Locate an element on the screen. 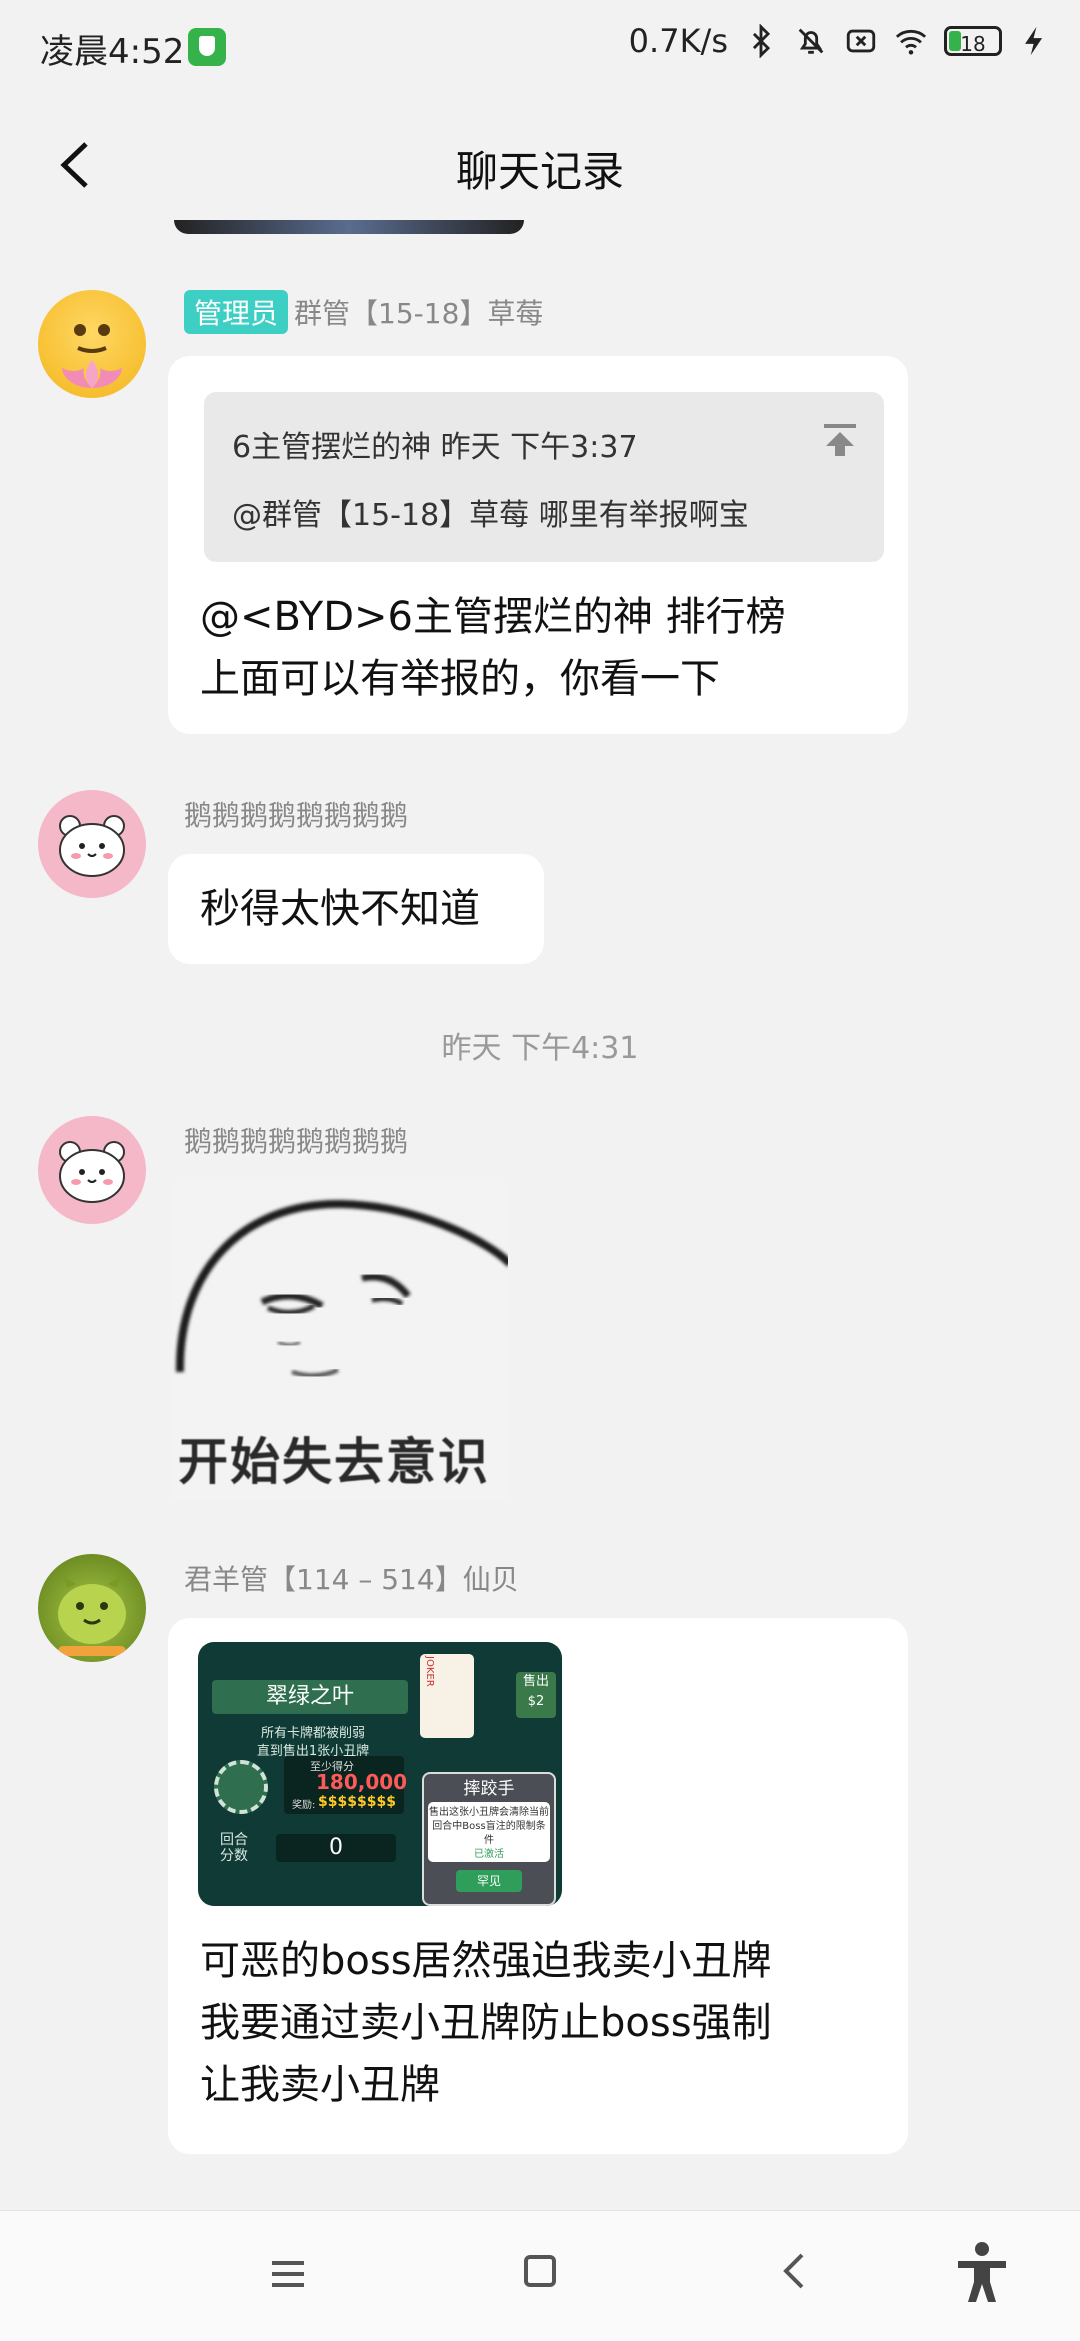 Image resolution: width=1080 pixels, height=2341 pixels. system-nav-bar is located at coordinates (540, 2275).